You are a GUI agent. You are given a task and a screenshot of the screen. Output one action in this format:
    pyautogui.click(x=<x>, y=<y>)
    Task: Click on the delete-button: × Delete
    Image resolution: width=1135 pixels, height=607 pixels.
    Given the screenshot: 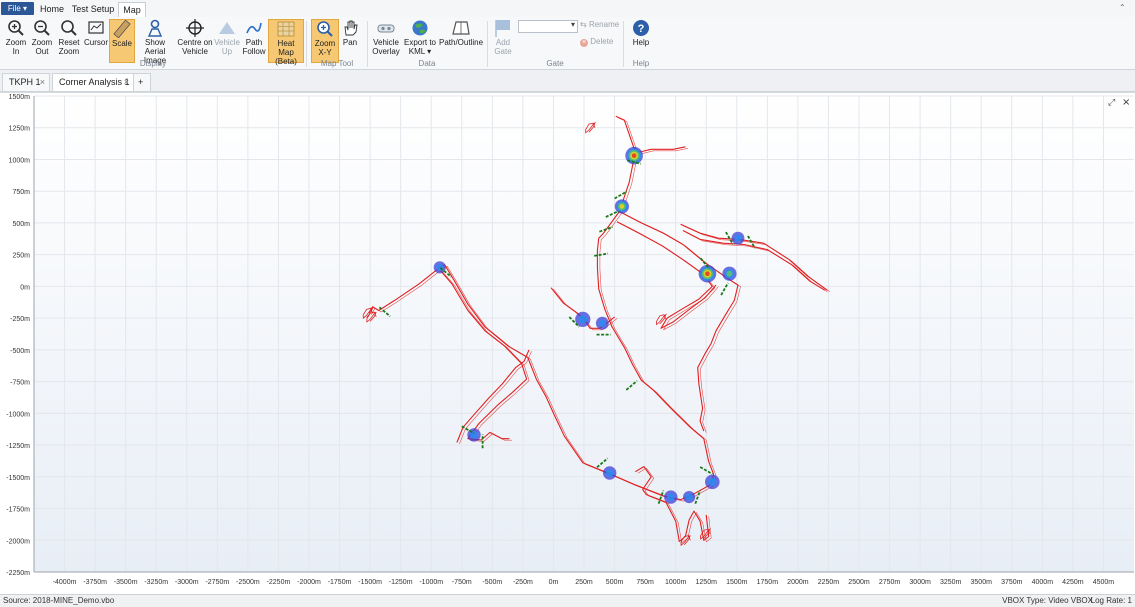 What is the action you would take?
    pyautogui.click(x=596, y=42)
    